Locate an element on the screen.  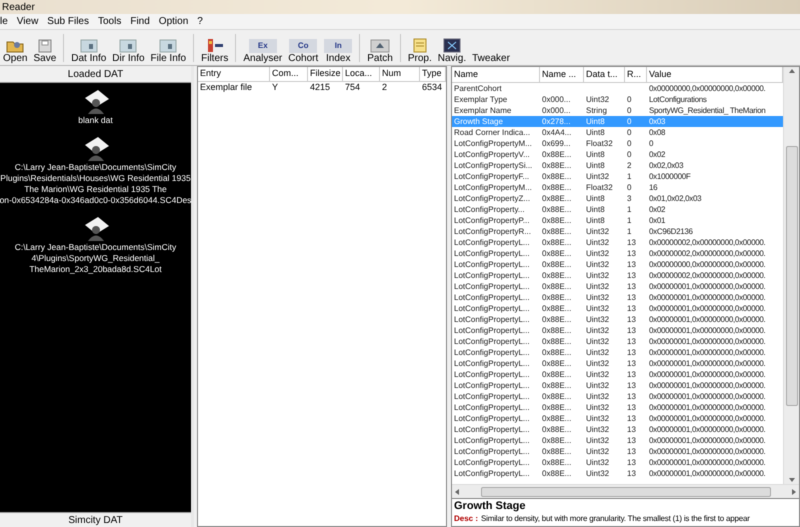
menu-item: ? is located at coordinates (200, 21).